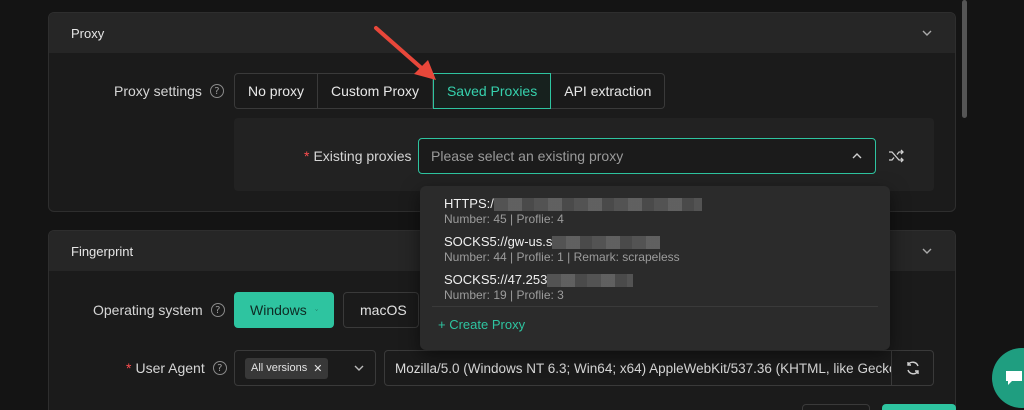  What do you see at coordinates (502, 33) in the screenshot?
I see `proxy-panel-header: Proxy` at bounding box center [502, 33].